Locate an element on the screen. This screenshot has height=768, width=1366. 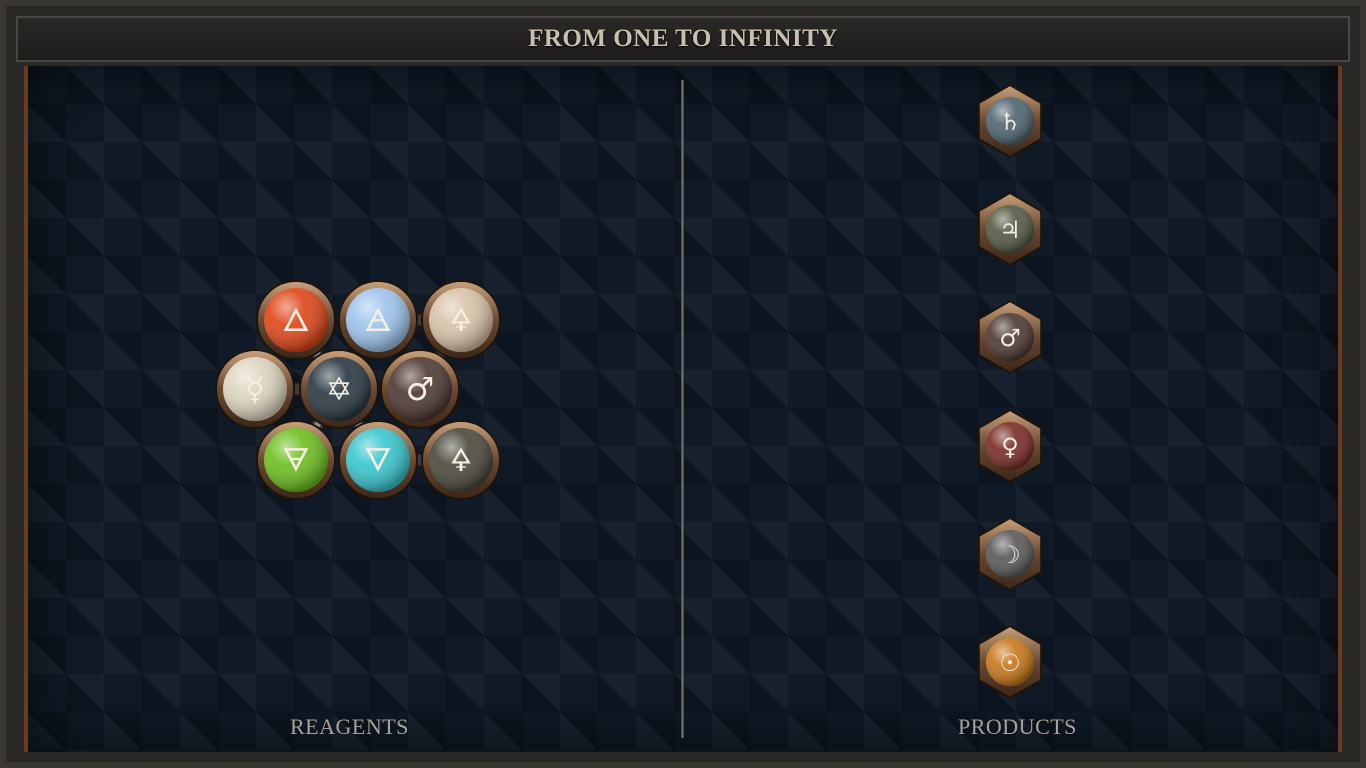
product-tin: ♃ is located at coordinates (1010, 229).